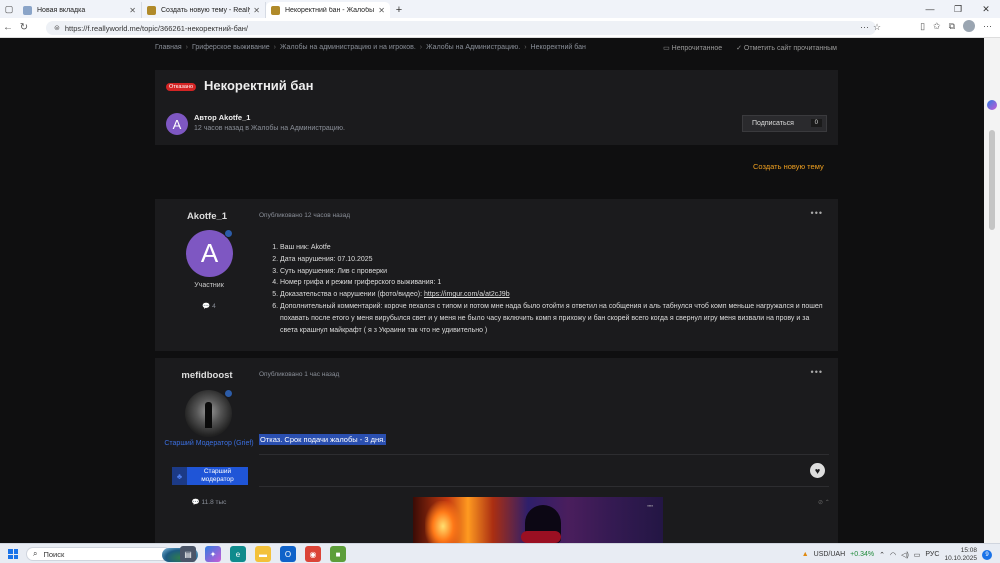  Describe the element at coordinates (790, 48) in the screenshot. I see `mark-read-label: Отметить сайт прочитанным` at that location.